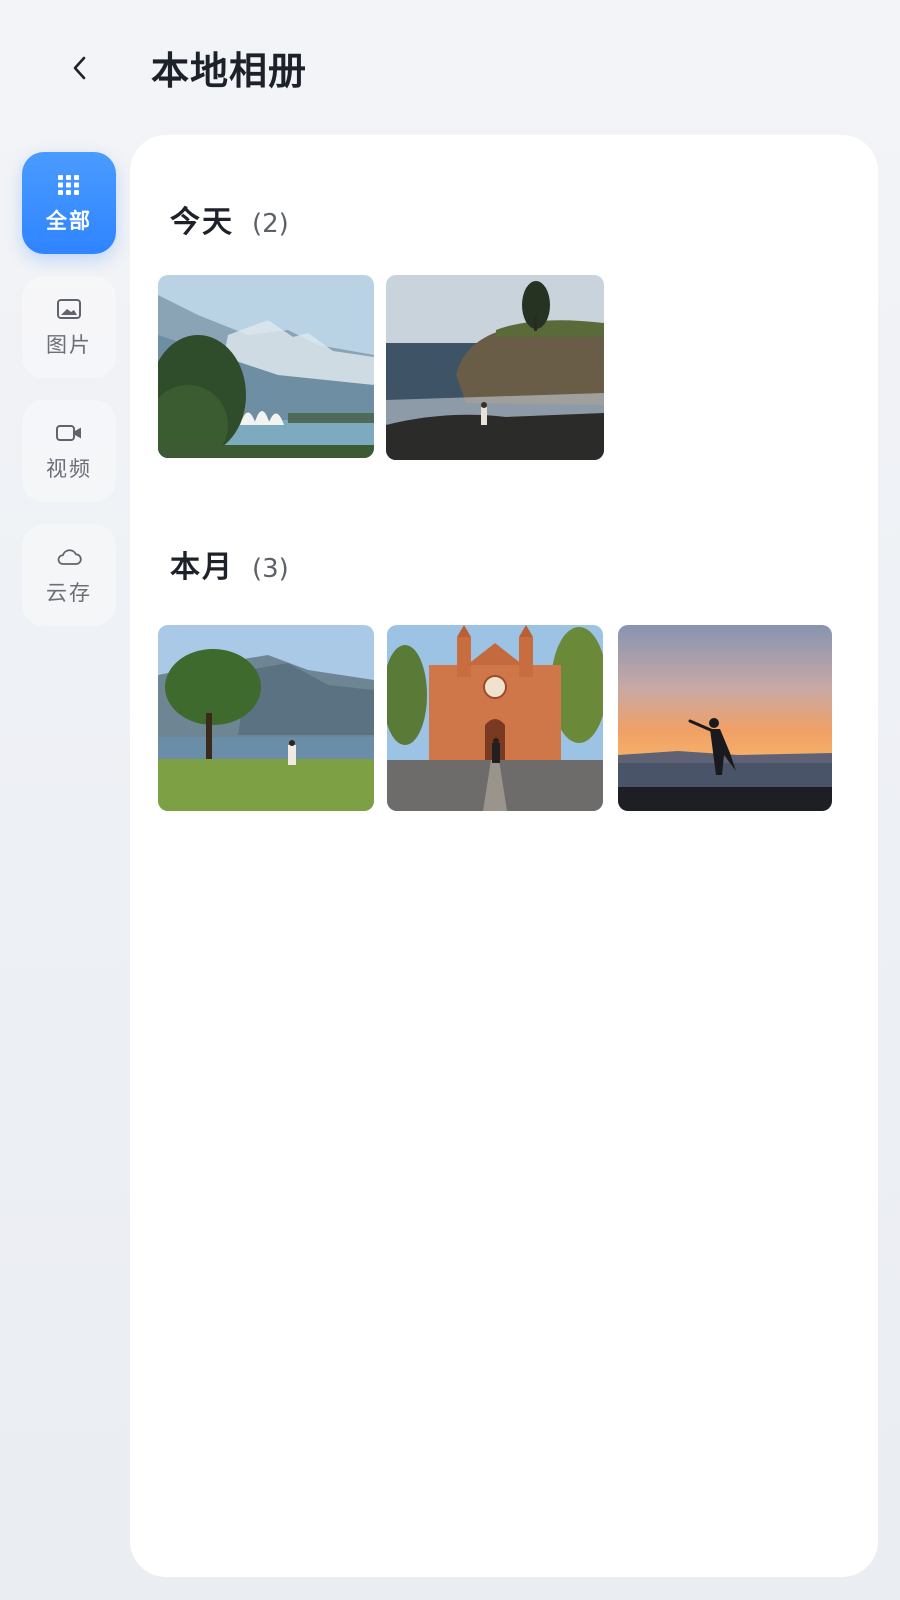 The height and width of the screenshot is (1600, 900). What do you see at coordinates (69, 451) in the screenshot?
I see `sidebar-item-videos: 视频` at bounding box center [69, 451].